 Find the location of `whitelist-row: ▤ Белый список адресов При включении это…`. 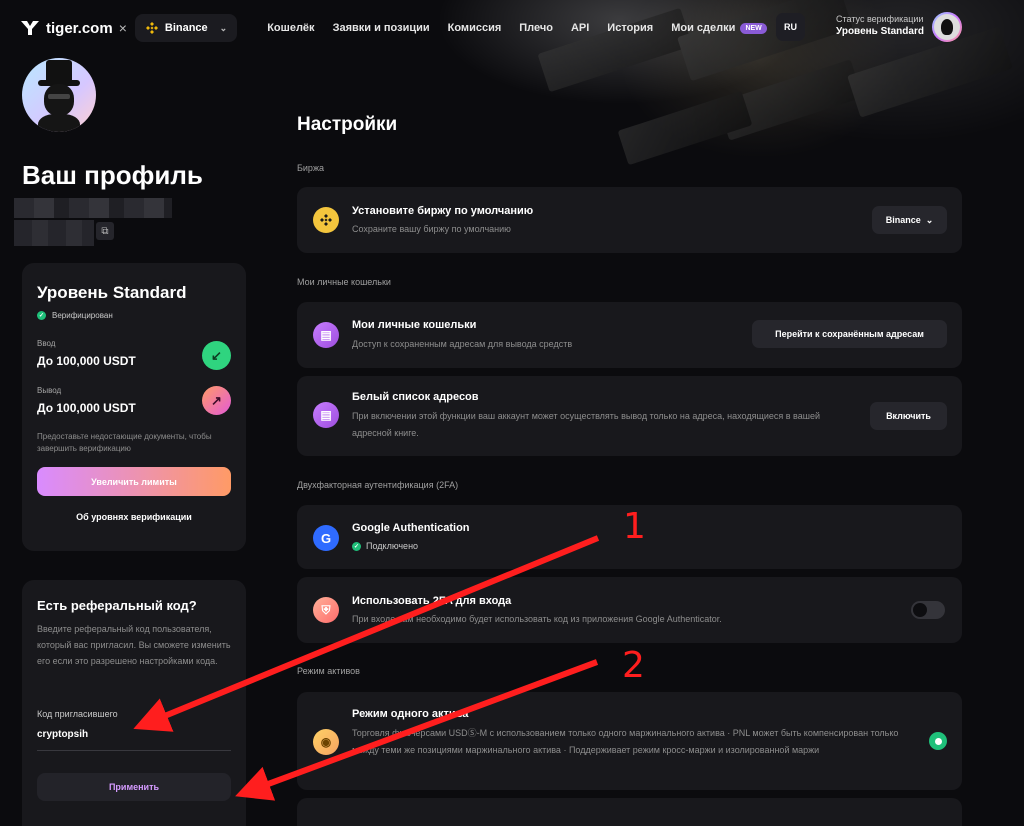

whitelist-row: ▤ Белый список адресов При включении это… is located at coordinates (629, 416).